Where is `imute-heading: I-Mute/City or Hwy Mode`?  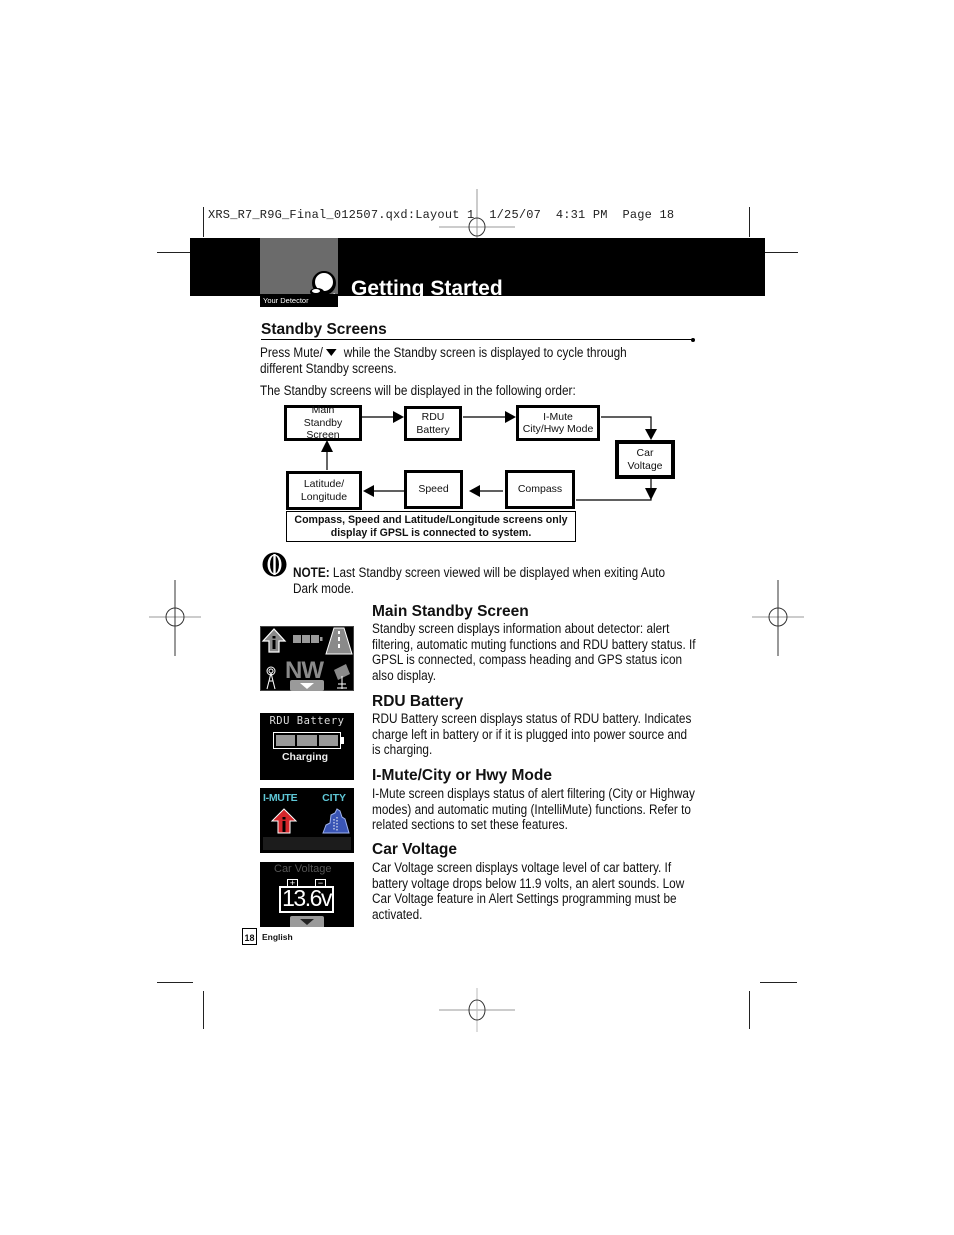 imute-heading: I-Mute/City or Hwy Mode is located at coordinates (462, 775).